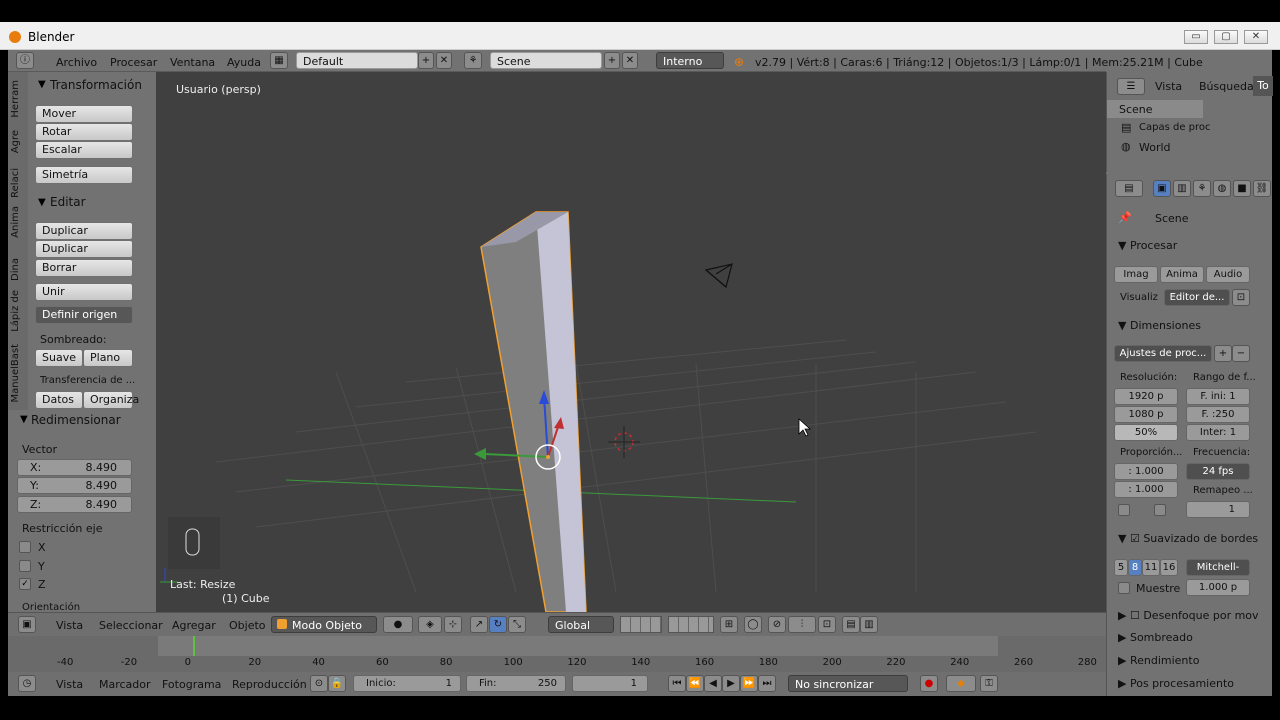  Describe the element at coordinates (695, 683) in the screenshot. I see `prev-keyframe-icon: ⏪` at that location.